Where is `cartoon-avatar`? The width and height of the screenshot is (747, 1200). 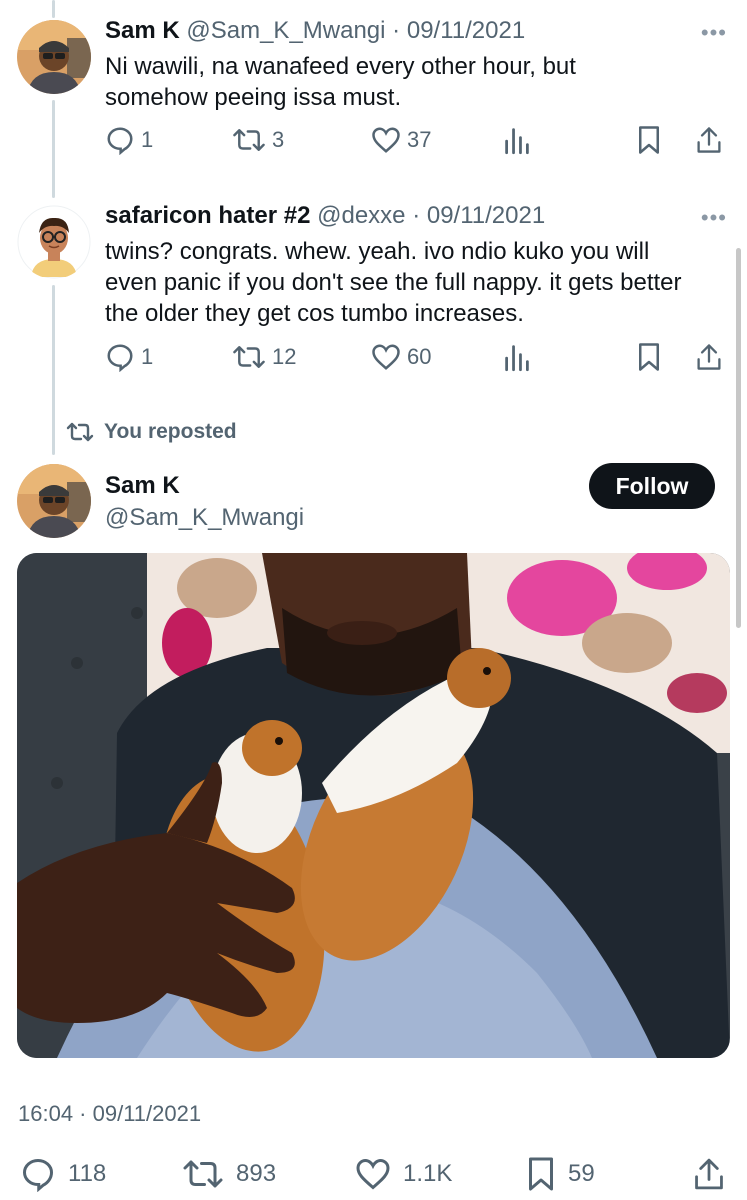
cartoon-avatar is located at coordinates (54, 242).